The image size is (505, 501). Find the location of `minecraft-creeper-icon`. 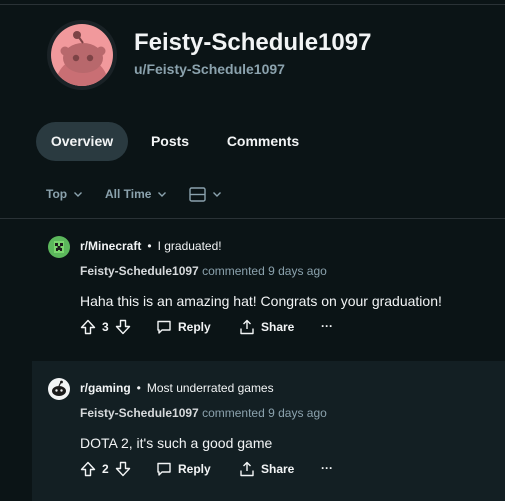

minecraft-creeper-icon is located at coordinates (59, 247).